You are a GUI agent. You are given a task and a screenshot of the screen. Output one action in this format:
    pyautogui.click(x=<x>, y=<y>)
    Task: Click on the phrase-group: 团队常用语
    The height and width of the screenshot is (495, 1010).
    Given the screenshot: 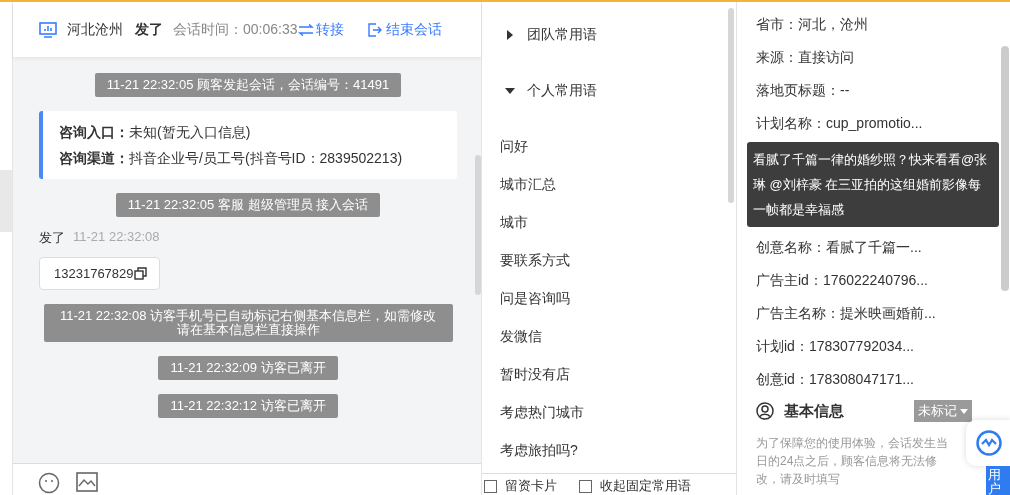 What is the action you would take?
    pyautogui.click(x=618, y=35)
    